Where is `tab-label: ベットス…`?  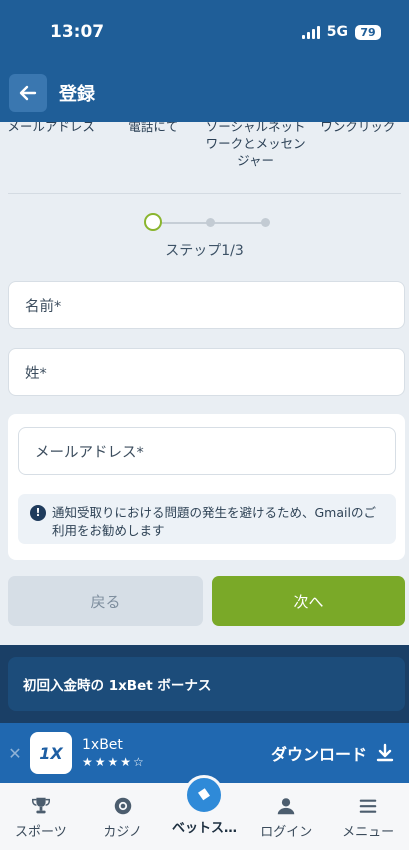 tab-label: ベットス… is located at coordinates (204, 828).